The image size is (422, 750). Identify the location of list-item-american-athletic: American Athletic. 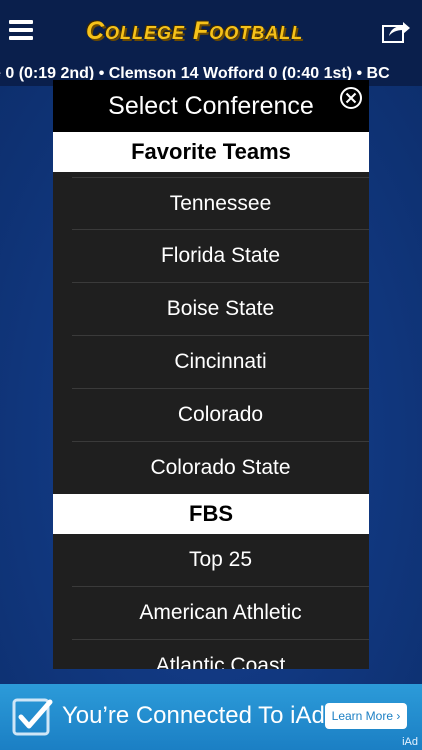
(220, 613).